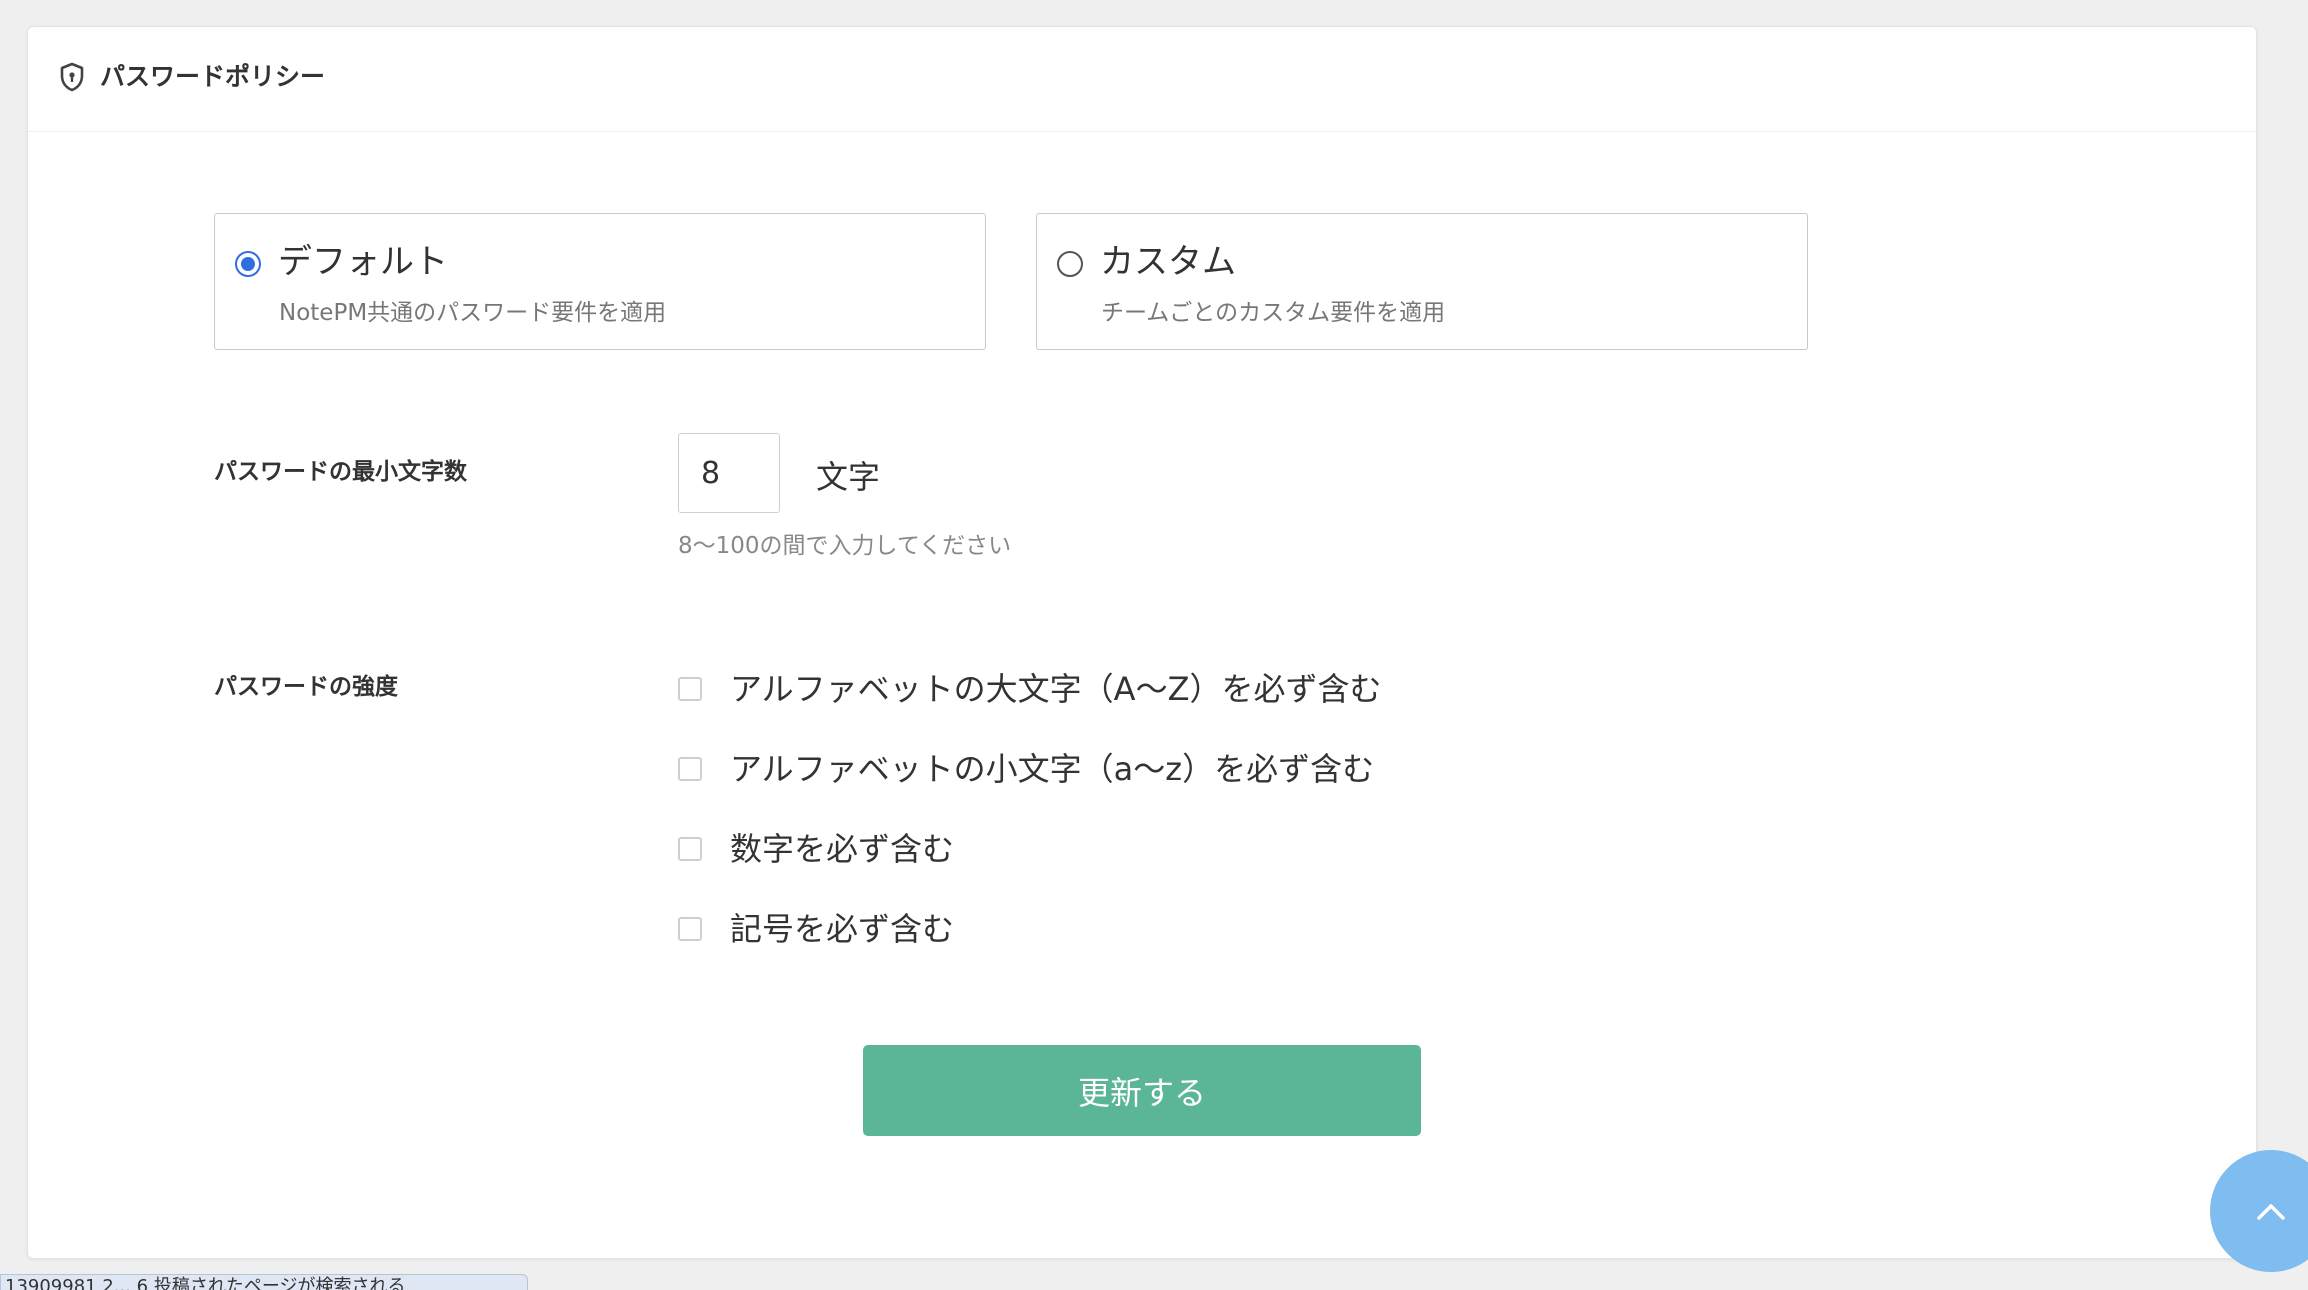 The image size is (2308, 1290). What do you see at coordinates (848, 477) in the screenshot?
I see `min-length-unit: 文字` at bounding box center [848, 477].